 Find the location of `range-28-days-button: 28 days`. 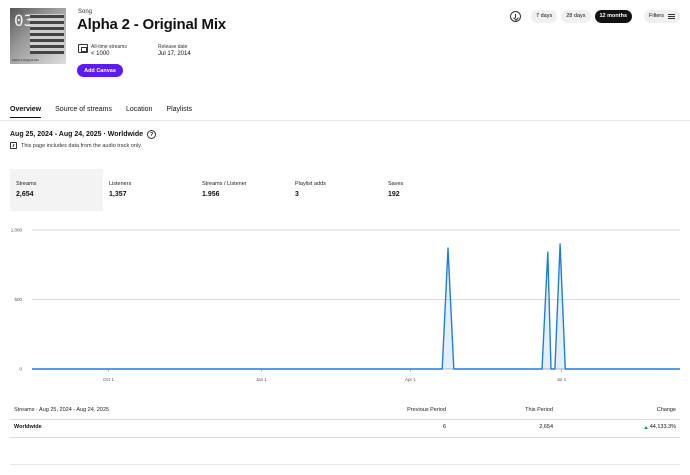

range-28-days-button: 28 days is located at coordinates (576, 16).